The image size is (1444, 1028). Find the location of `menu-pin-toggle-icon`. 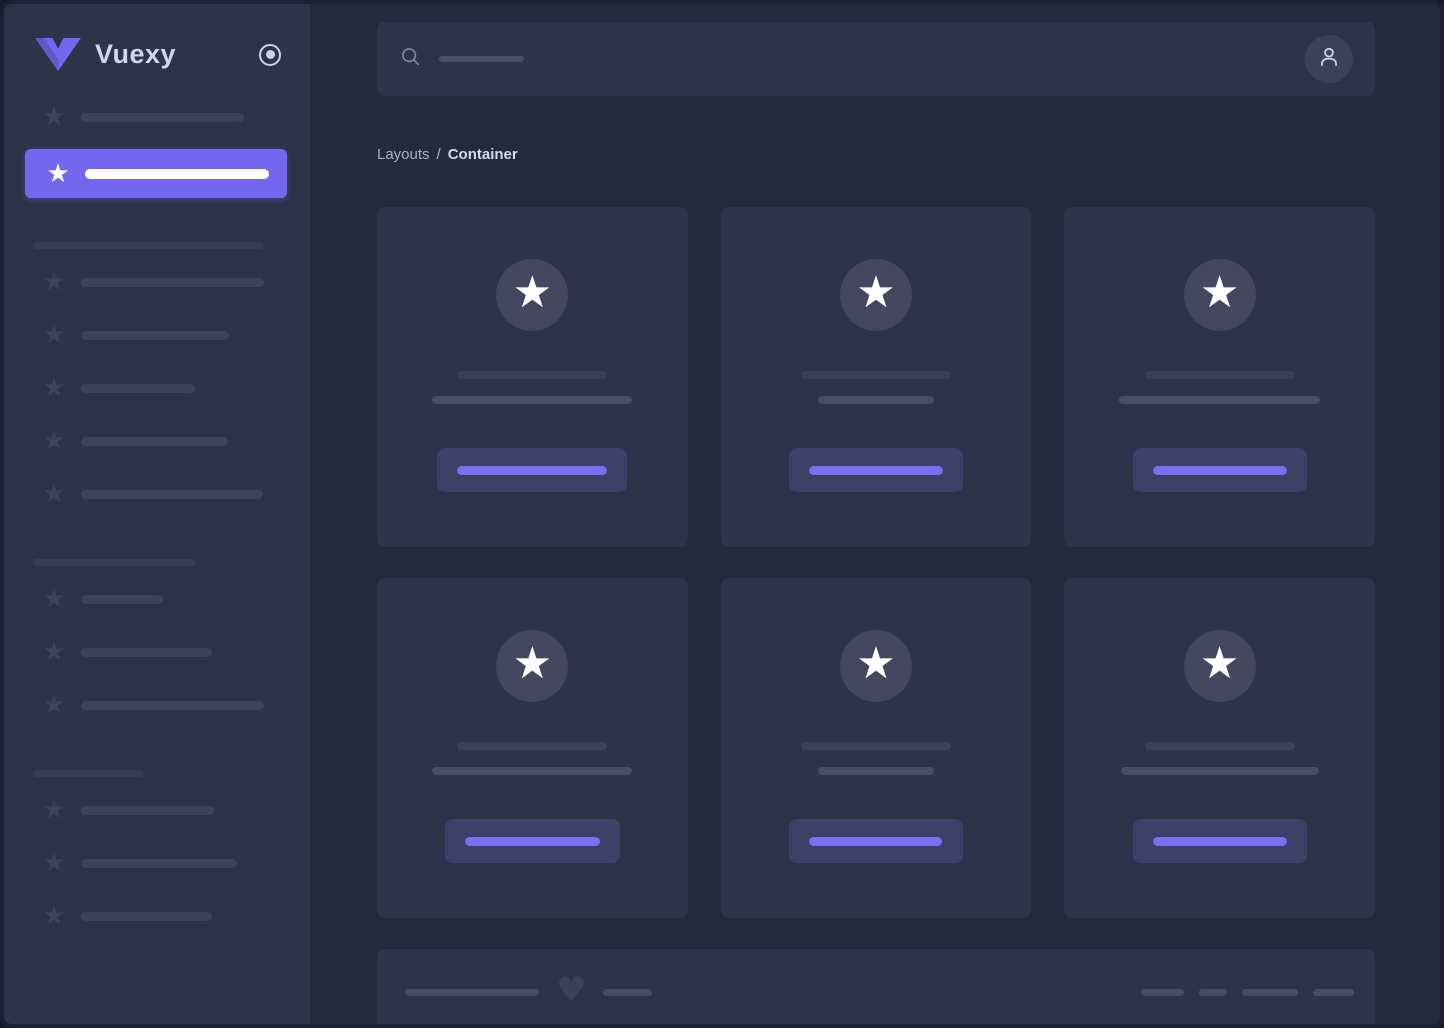

menu-pin-toggle-icon is located at coordinates (270, 54).